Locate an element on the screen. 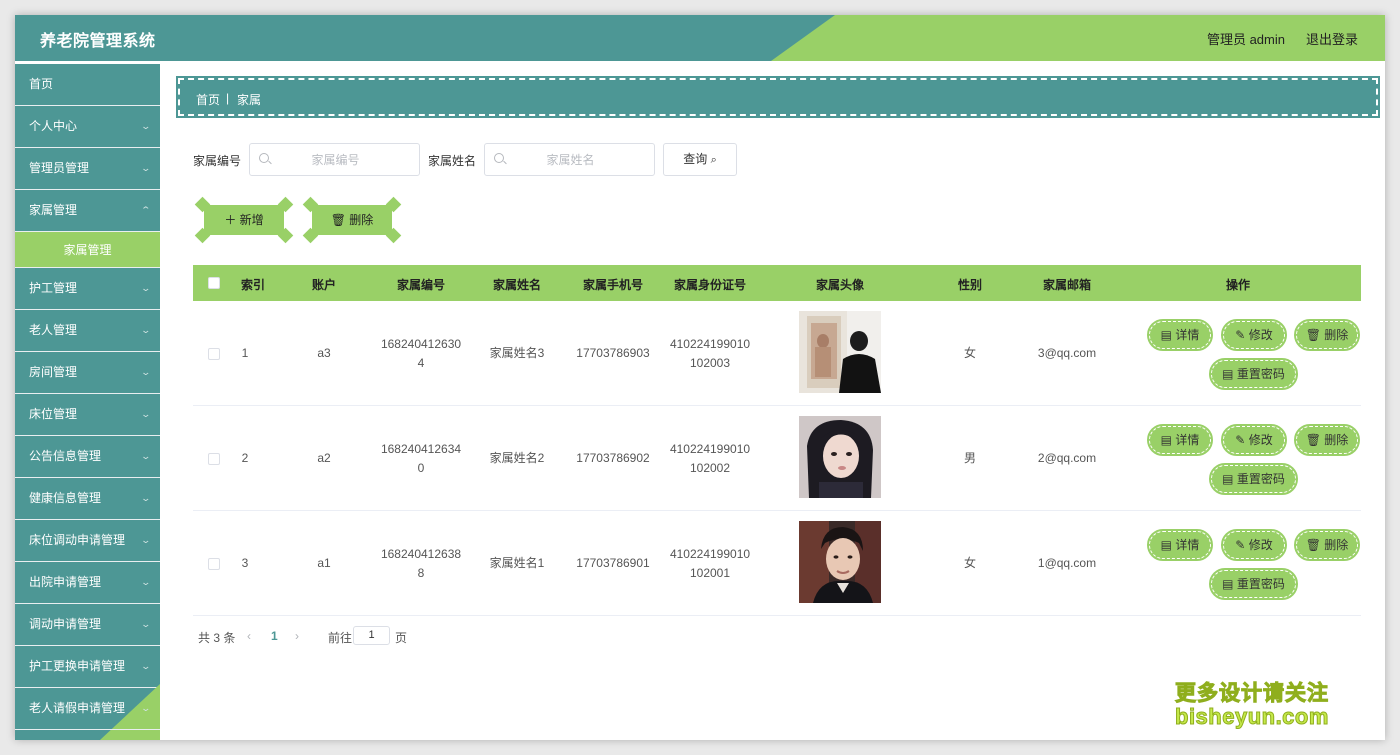 The image size is (1400, 755). sidebar-item-caregivers: 护工管理 ⌄ is located at coordinates (87, 289).